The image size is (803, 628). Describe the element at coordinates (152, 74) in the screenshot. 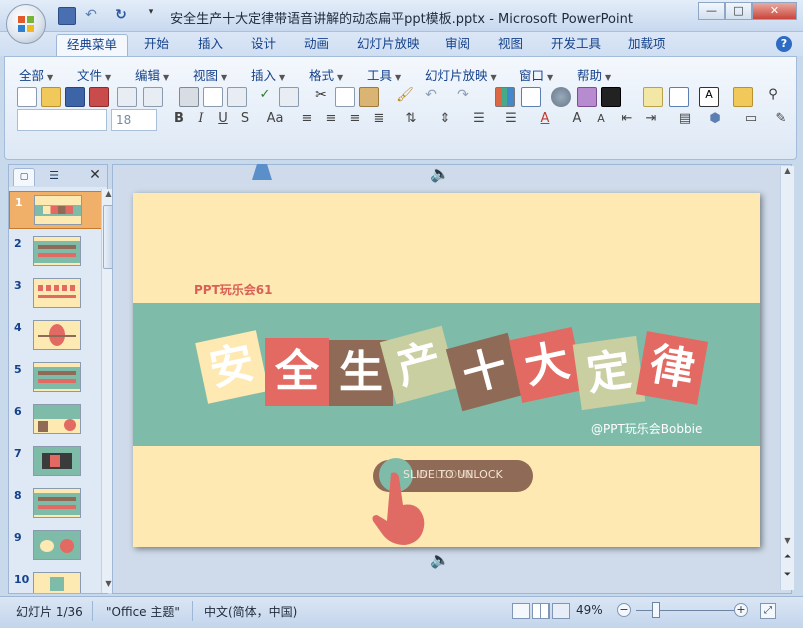

I see `menu-edit: 编辑 ▼` at that location.